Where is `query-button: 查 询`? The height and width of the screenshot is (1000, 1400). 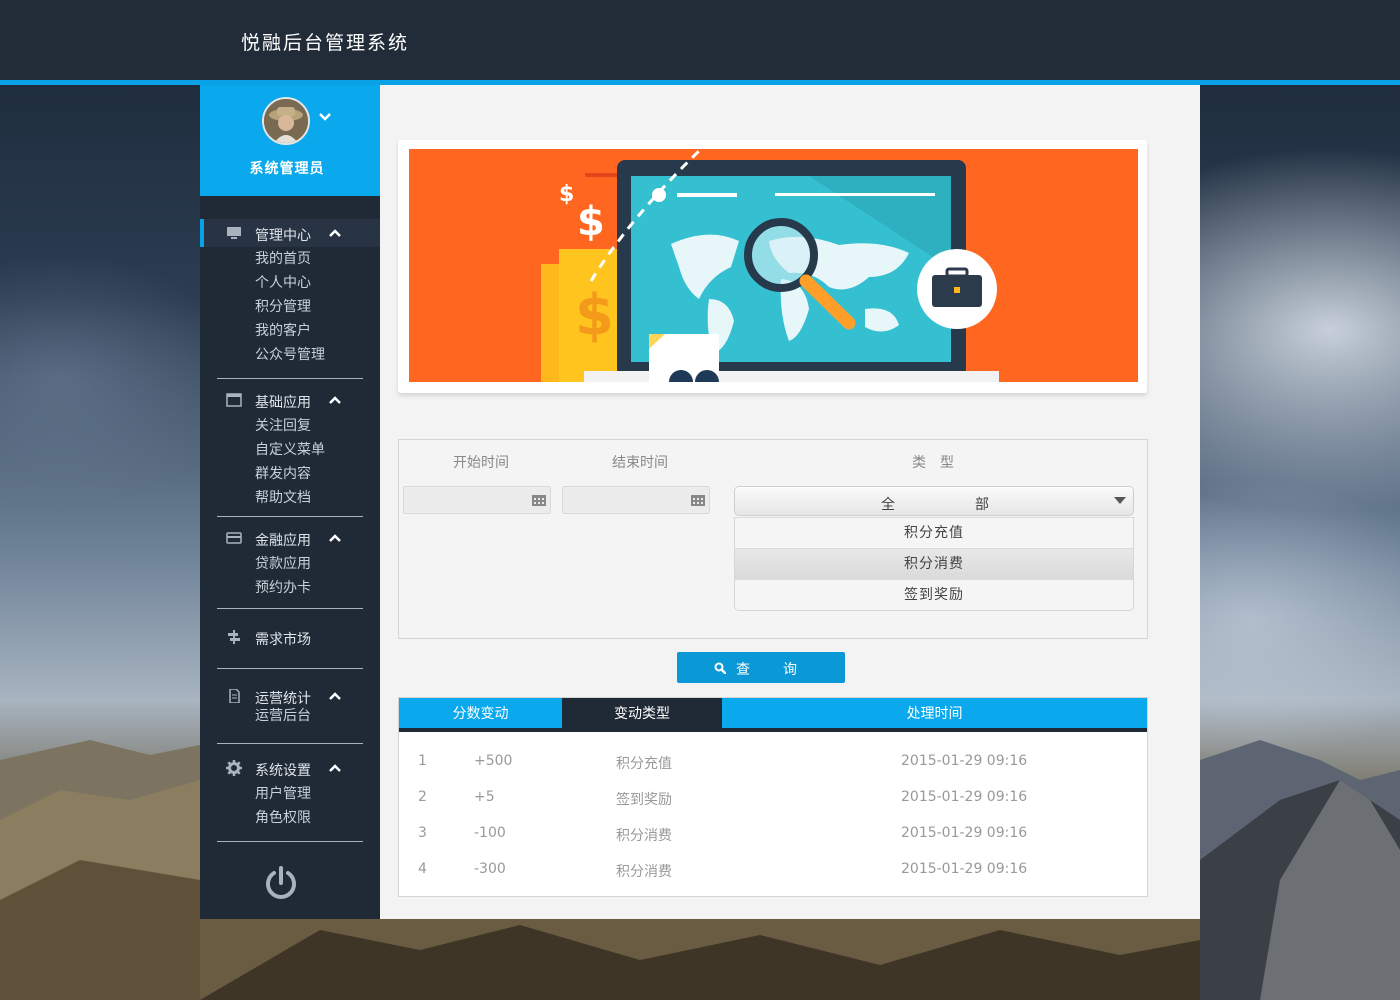
query-button: 查 询 is located at coordinates (761, 667).